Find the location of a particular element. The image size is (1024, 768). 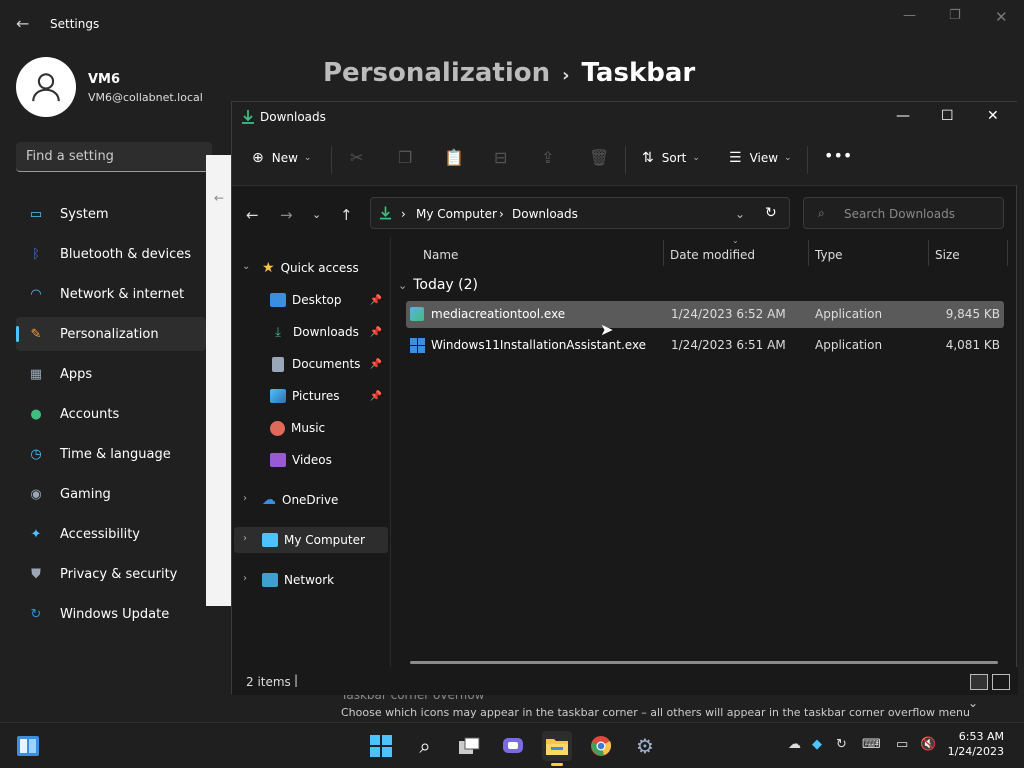

volume-muted-icon: 🔇 is located at coordinates (928, 744).